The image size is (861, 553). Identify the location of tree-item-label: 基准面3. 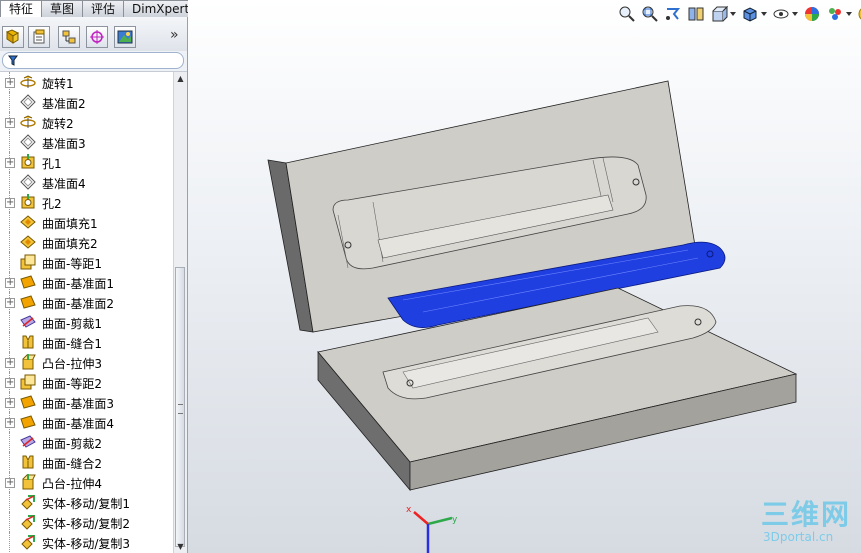
(64, 144).